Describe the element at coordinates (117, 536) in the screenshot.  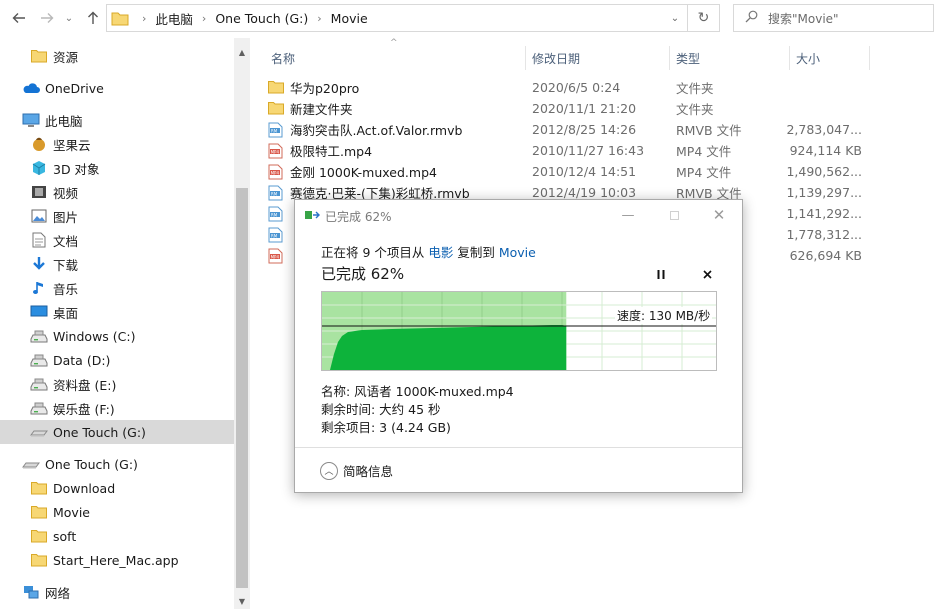
I see `nav-item: soft` at that location.